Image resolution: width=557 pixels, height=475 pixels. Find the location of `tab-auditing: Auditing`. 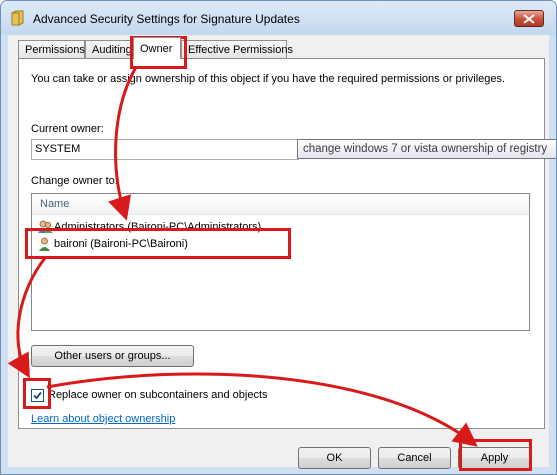

tab-auditing: Auditing is located at coordinates (109, 49).